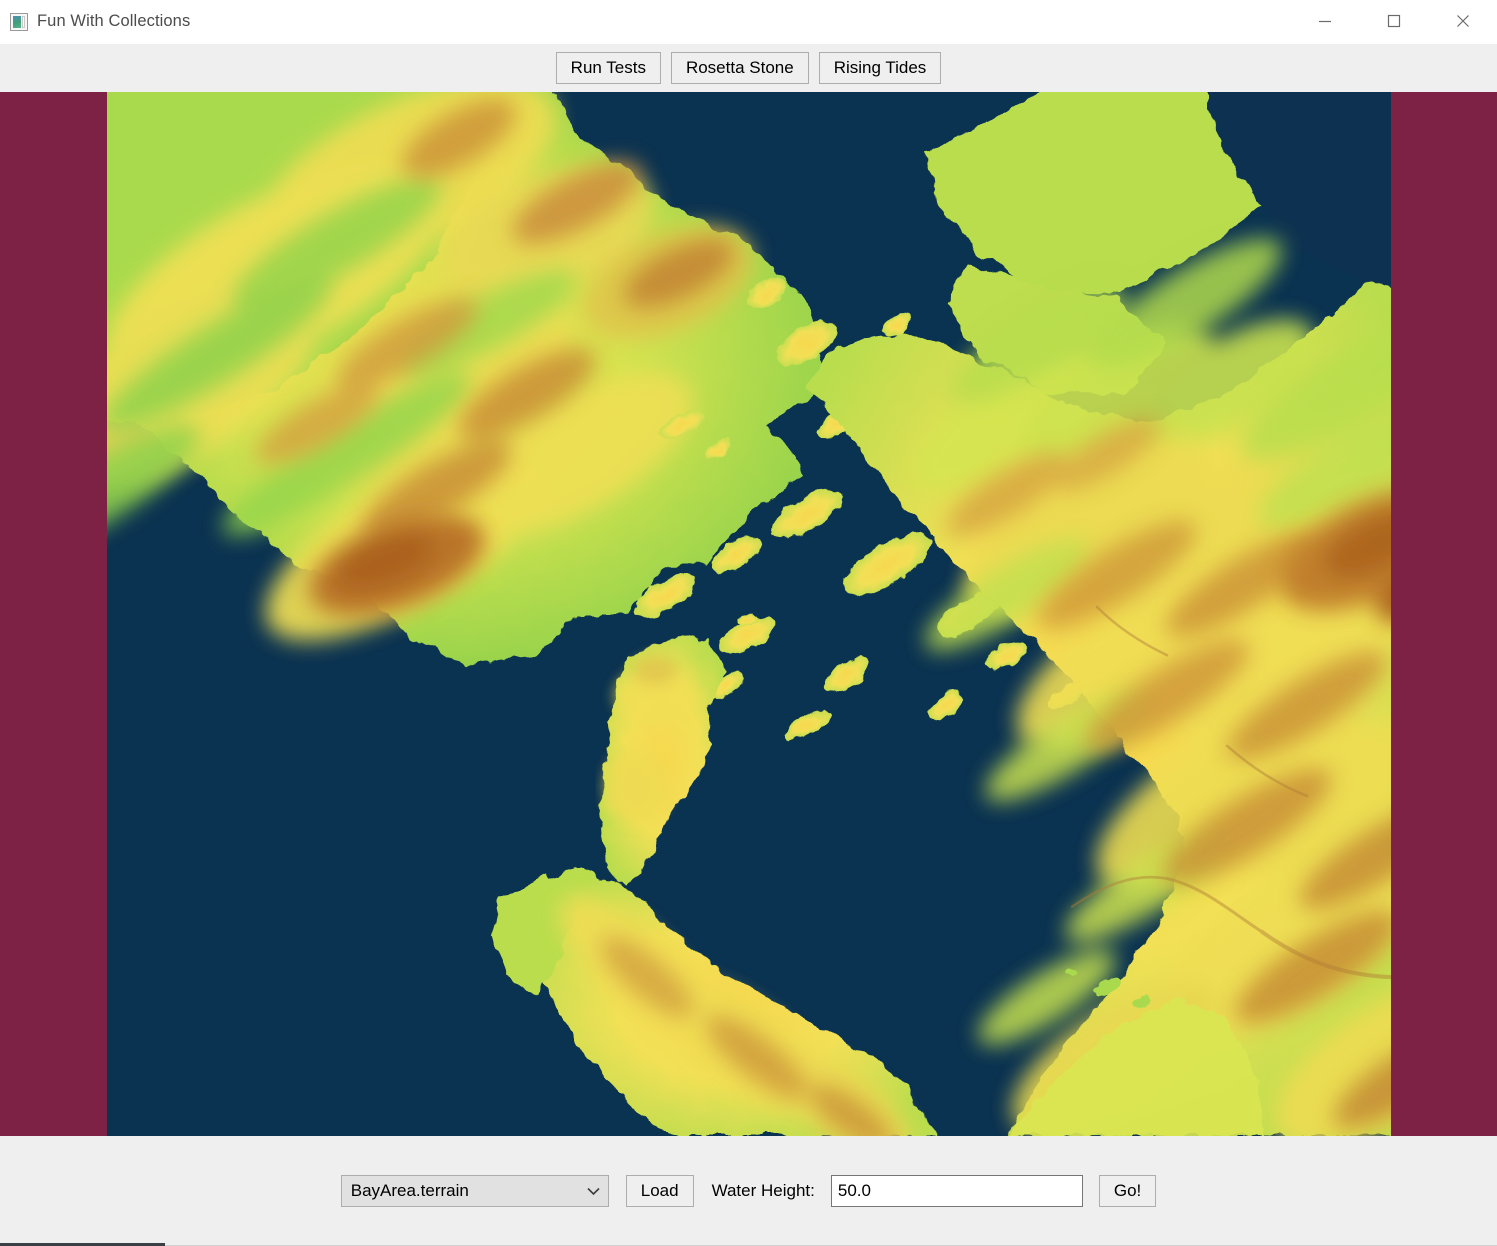 The width and height of the screenshot is (1497, 1246). I want to click on water-height-input, so click(956, 1191).